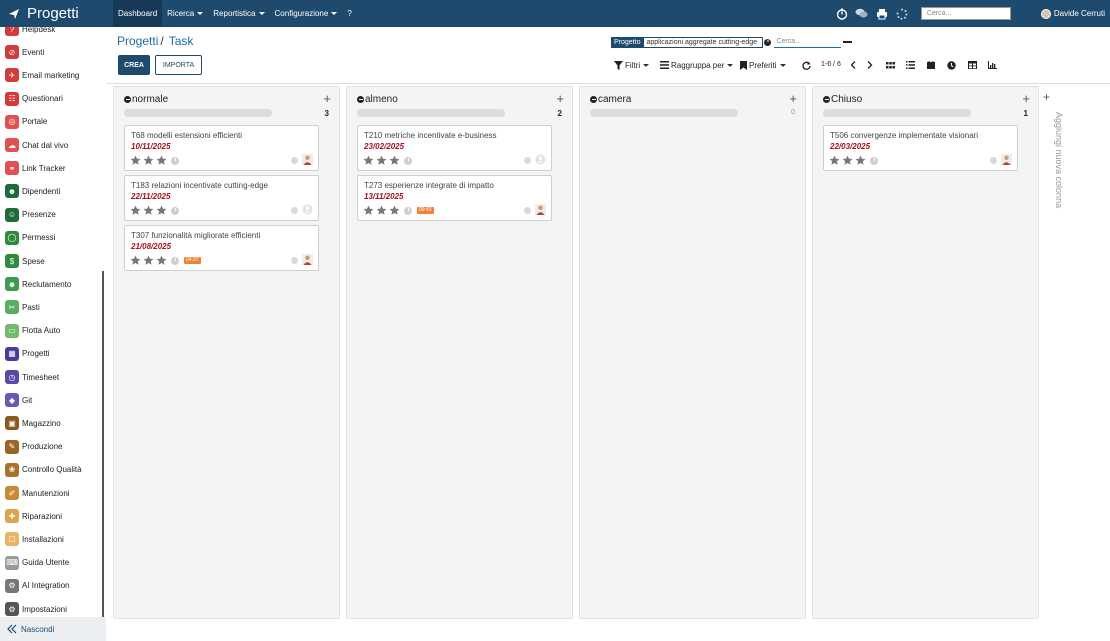  Describe the element at coordinates (51, 215) in the screenshot. I see `sidebar-item: ☺ Presenze` at that location.